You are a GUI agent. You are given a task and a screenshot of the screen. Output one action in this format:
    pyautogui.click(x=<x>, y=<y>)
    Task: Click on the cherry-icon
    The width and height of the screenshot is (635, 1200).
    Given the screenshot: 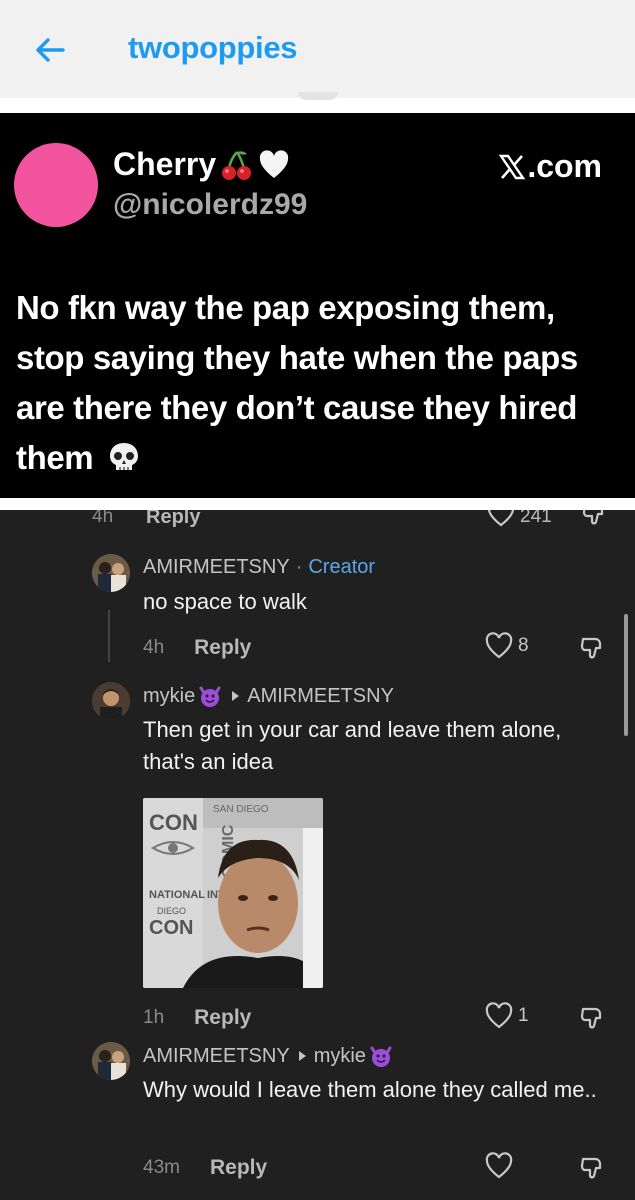 What is the action you would take?
    pyautogui.click(x=237, y=165)
    